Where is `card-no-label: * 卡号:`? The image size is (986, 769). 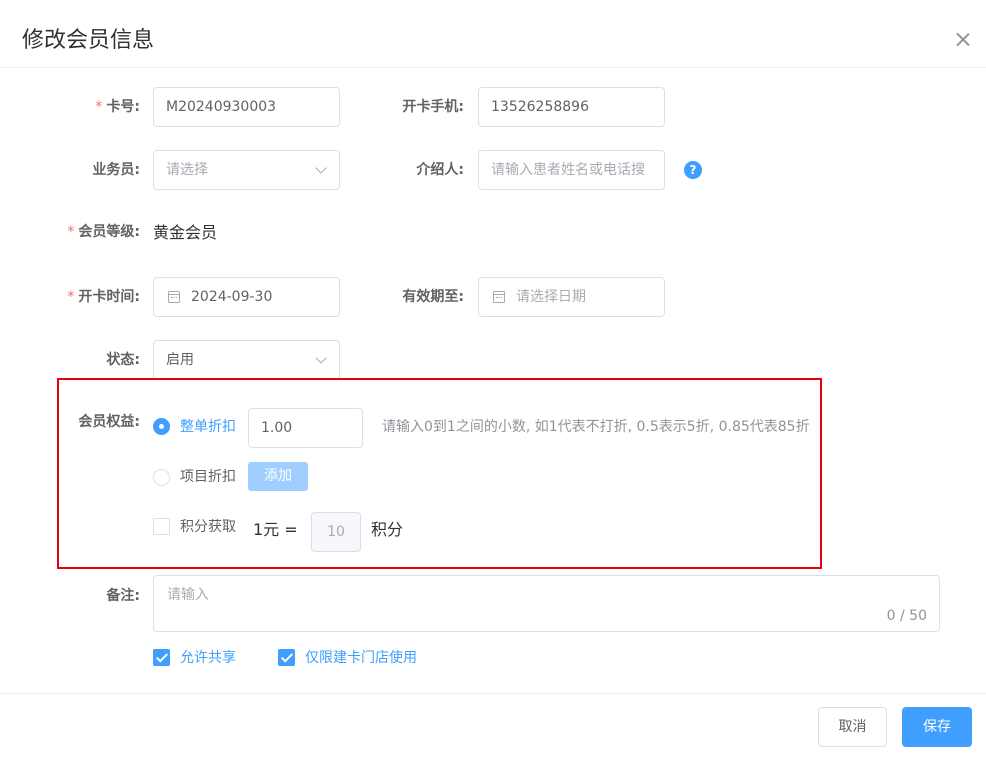
card-no-label: * 卡号: is located at coordinates (100, 107).